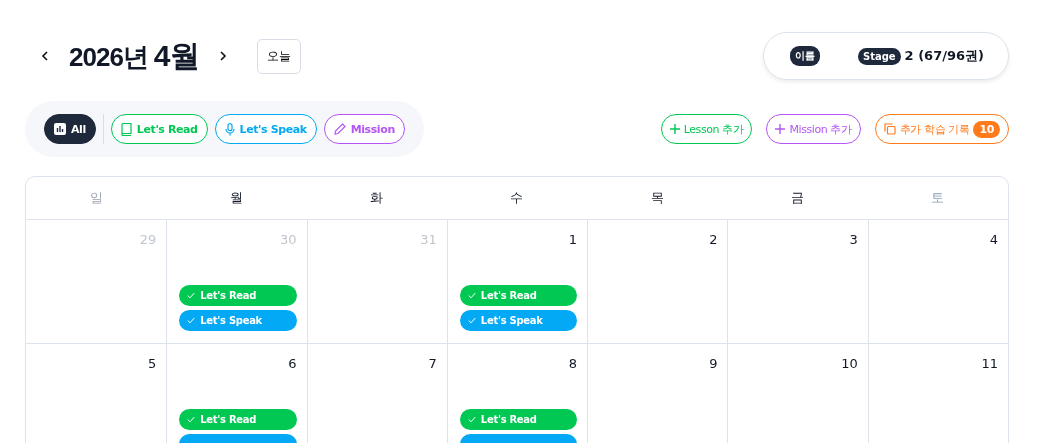  I want to click on weekday-header: 금, so click(798, 198).